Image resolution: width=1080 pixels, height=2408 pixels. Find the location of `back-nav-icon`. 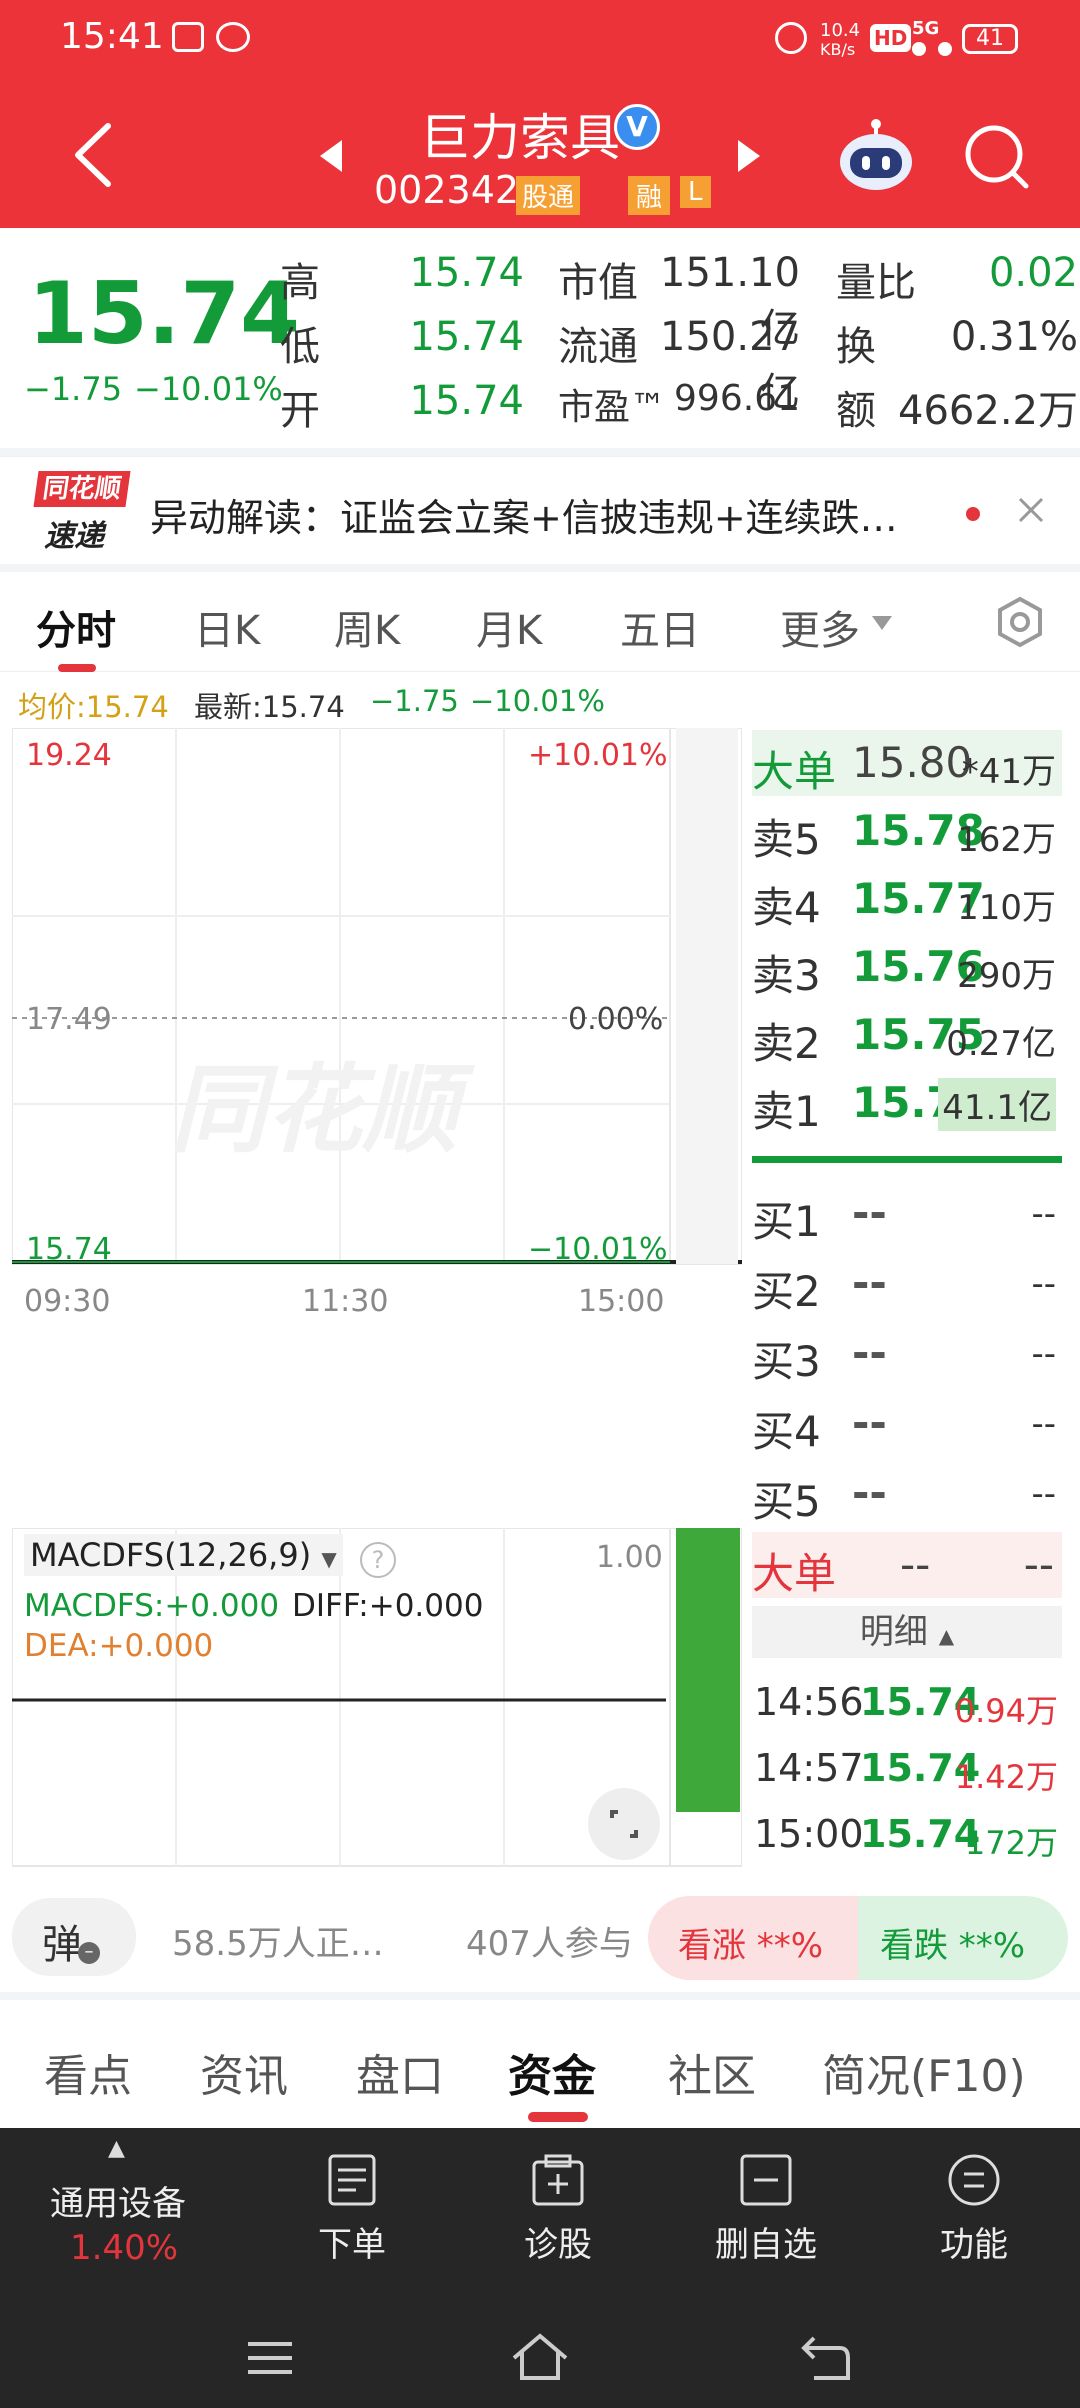

back-nav-icon is located at coordinates (826, 2358).